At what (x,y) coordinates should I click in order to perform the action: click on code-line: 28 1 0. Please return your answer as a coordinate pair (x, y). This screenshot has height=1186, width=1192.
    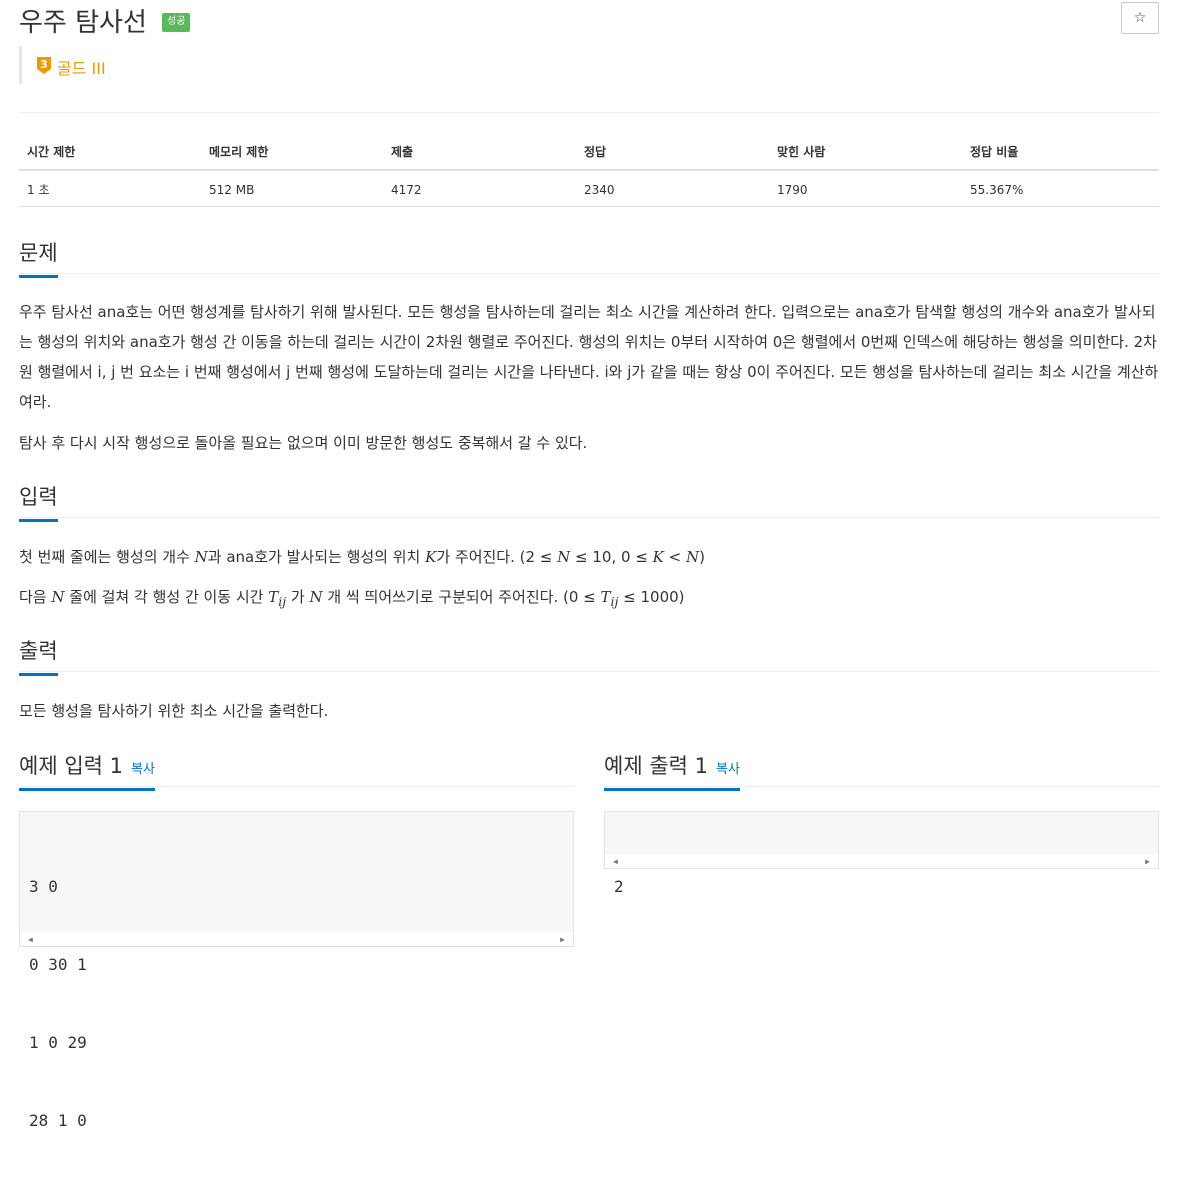
    Looking at the image, I should click on (58, 1120).